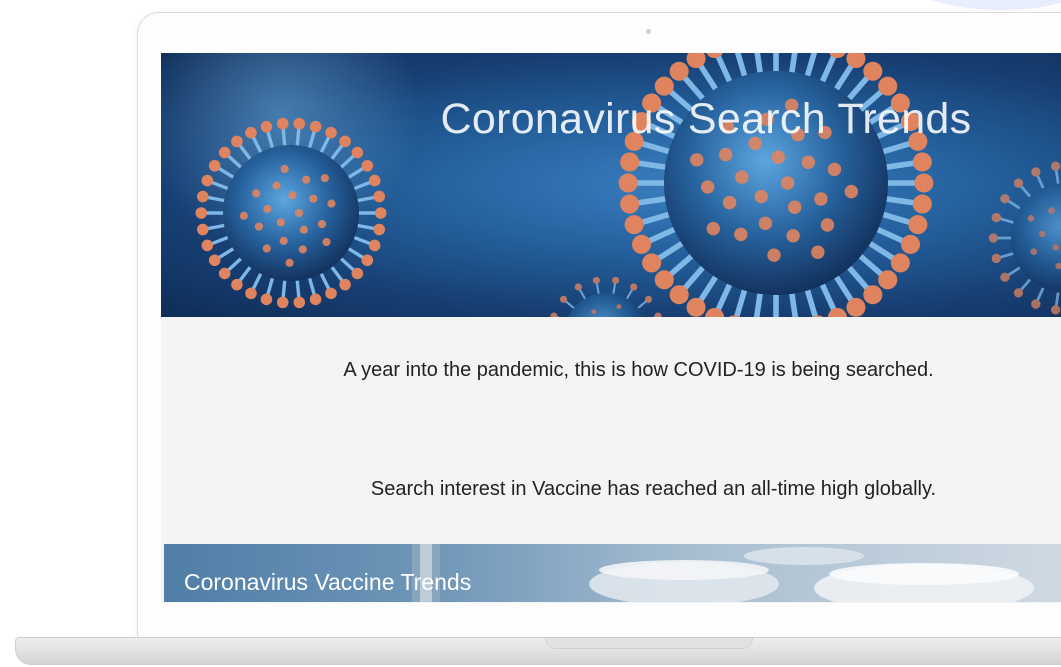  What do you see at coordinates (649, 643) in the screenshot?
I see `laptop-base-notch` at bounding box center [649, 643].